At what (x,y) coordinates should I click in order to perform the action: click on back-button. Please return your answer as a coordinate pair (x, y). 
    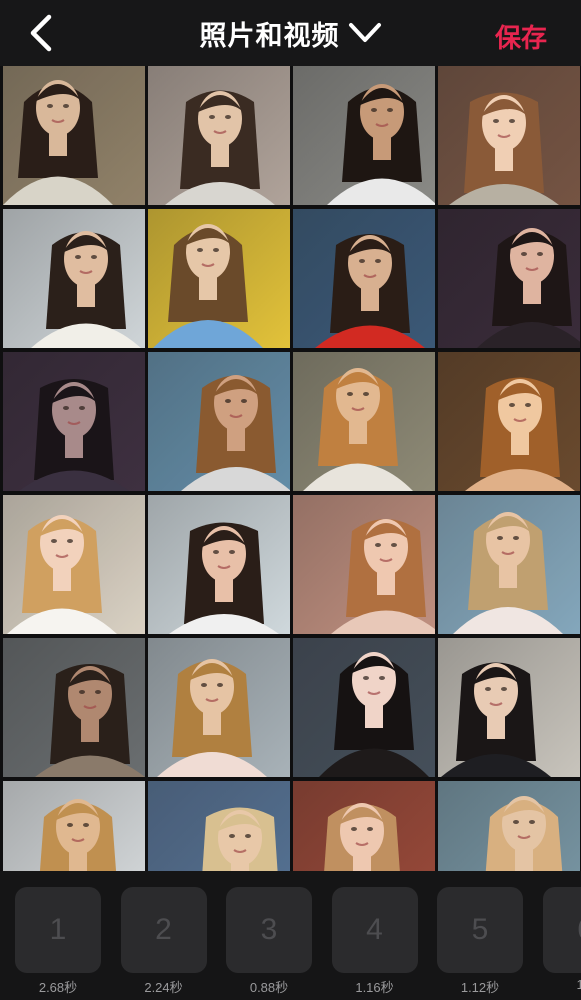
    Looking at the image, I should click on (40, 33).